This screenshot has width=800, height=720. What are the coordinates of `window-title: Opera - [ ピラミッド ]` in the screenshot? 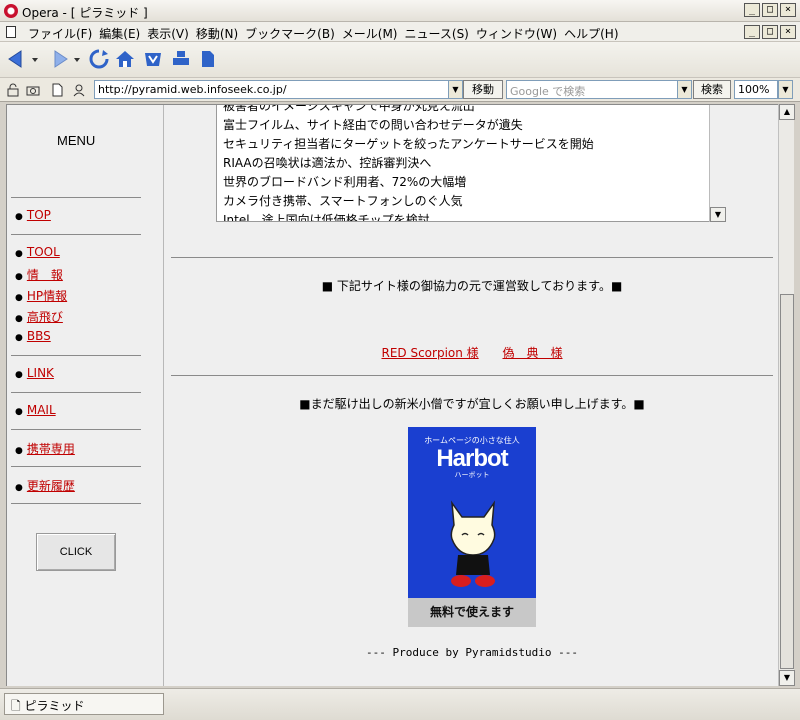 It's located at (85, 13).